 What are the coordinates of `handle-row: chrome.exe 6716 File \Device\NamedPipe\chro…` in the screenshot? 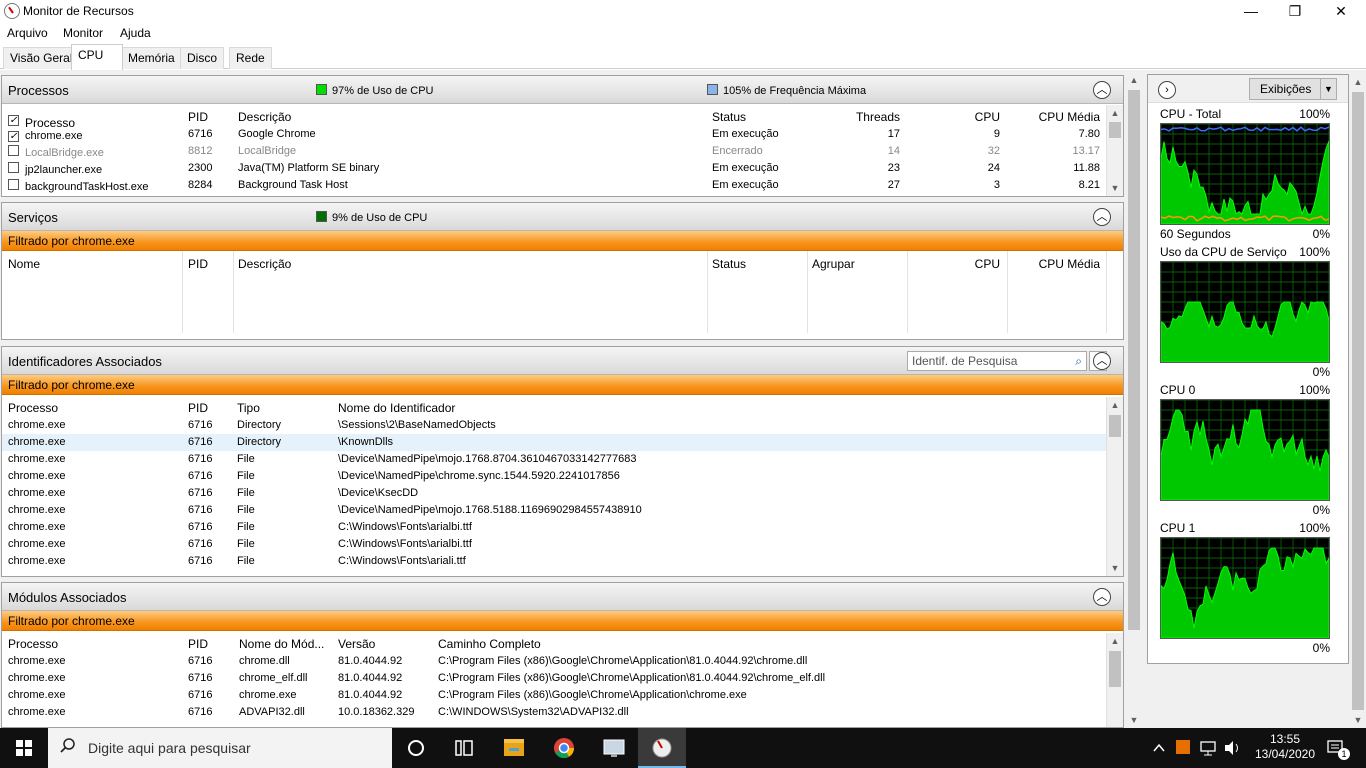 It's located at (562, 476).